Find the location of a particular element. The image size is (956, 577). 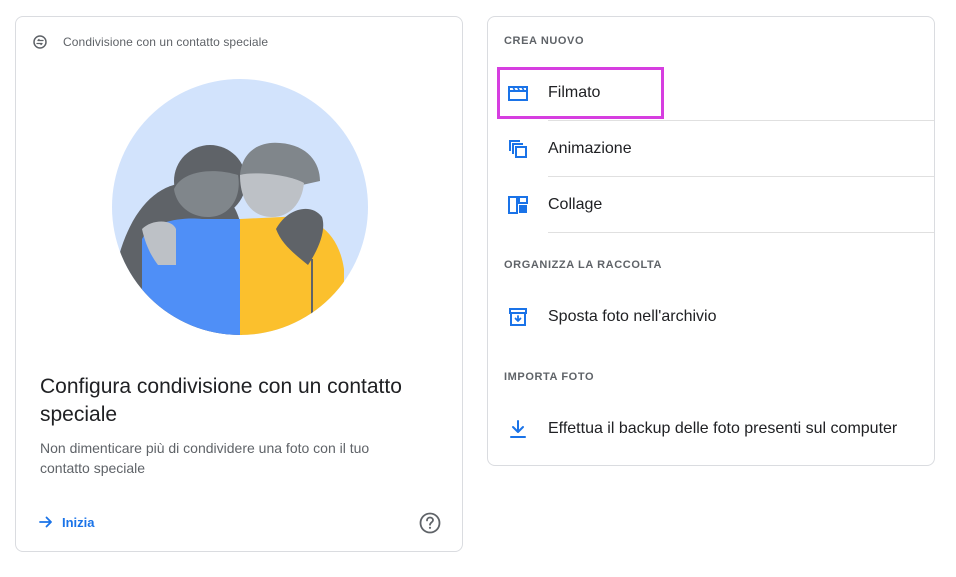

create-animation-item: Animazione is located at coordinates (711, 149).